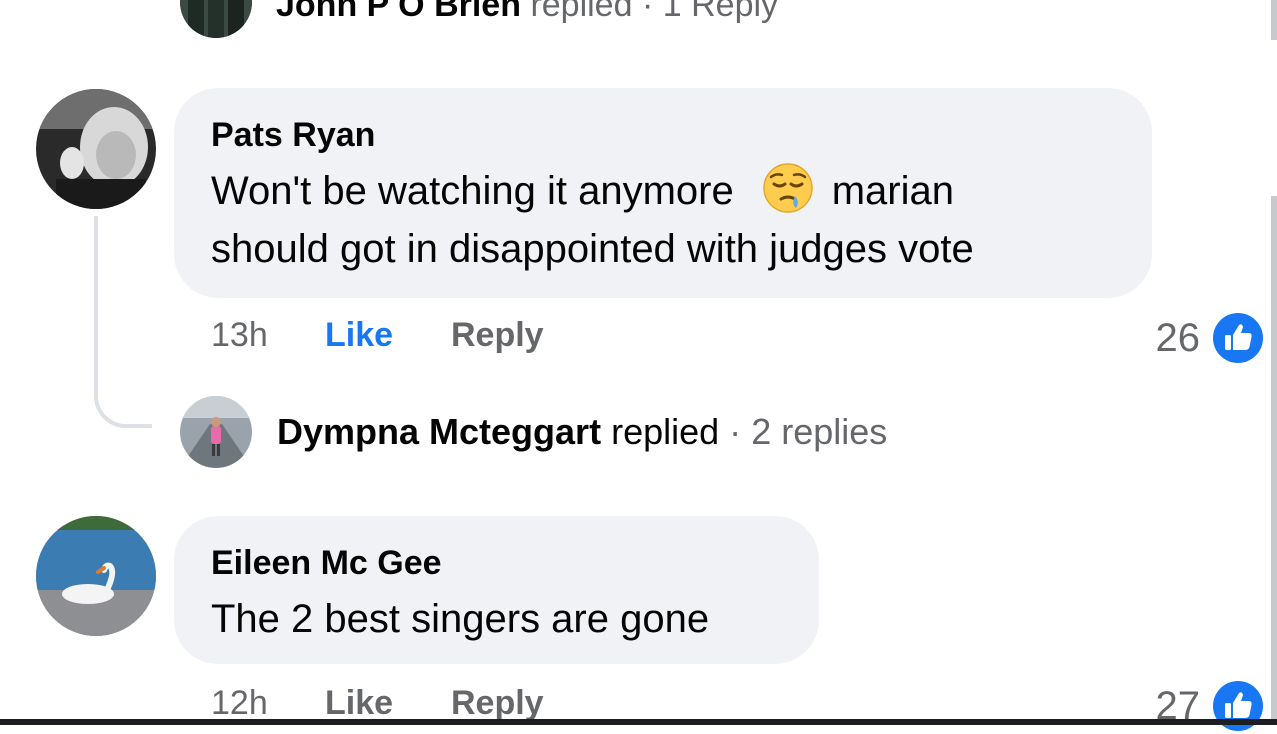  What do you see at coordinates (96, 149) in the screenshot?
I see `pats-ryan-avatar` at bounding box center [96, 149].